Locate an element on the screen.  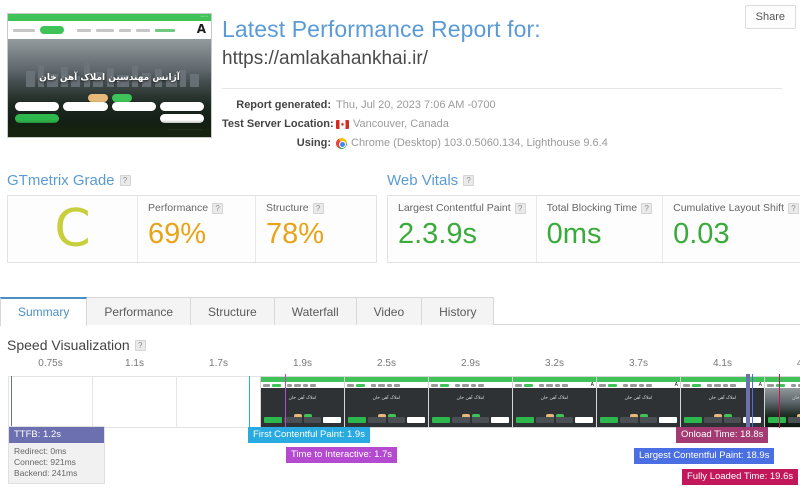
report-url: https://amlakahankhai.ir/ is located at coordinates (381, 59).